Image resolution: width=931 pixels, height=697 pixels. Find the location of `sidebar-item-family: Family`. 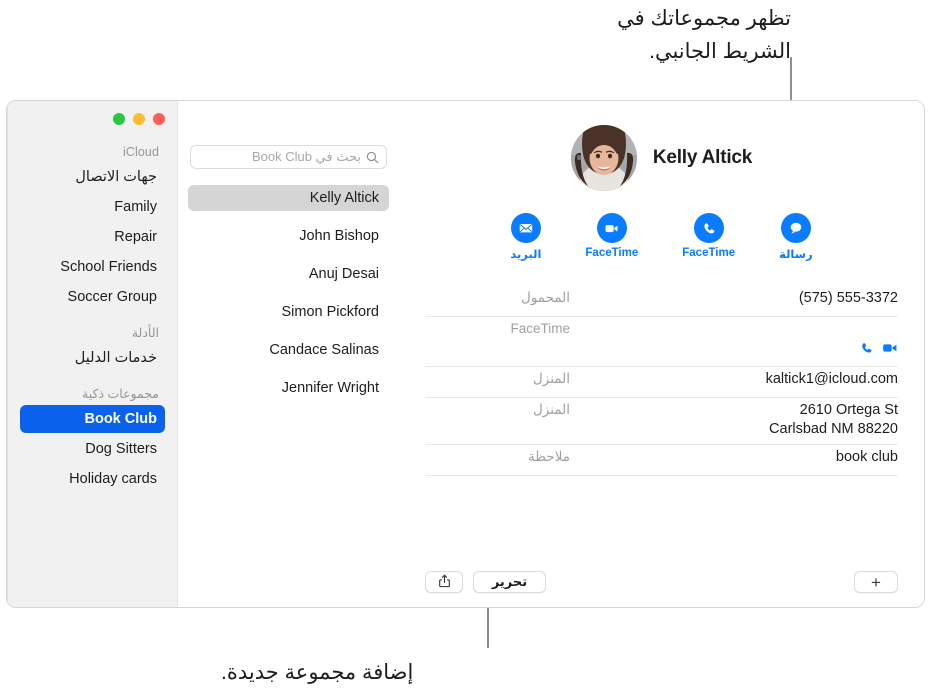

sidebar-item-family: Family is located at coordinates (92, 207).